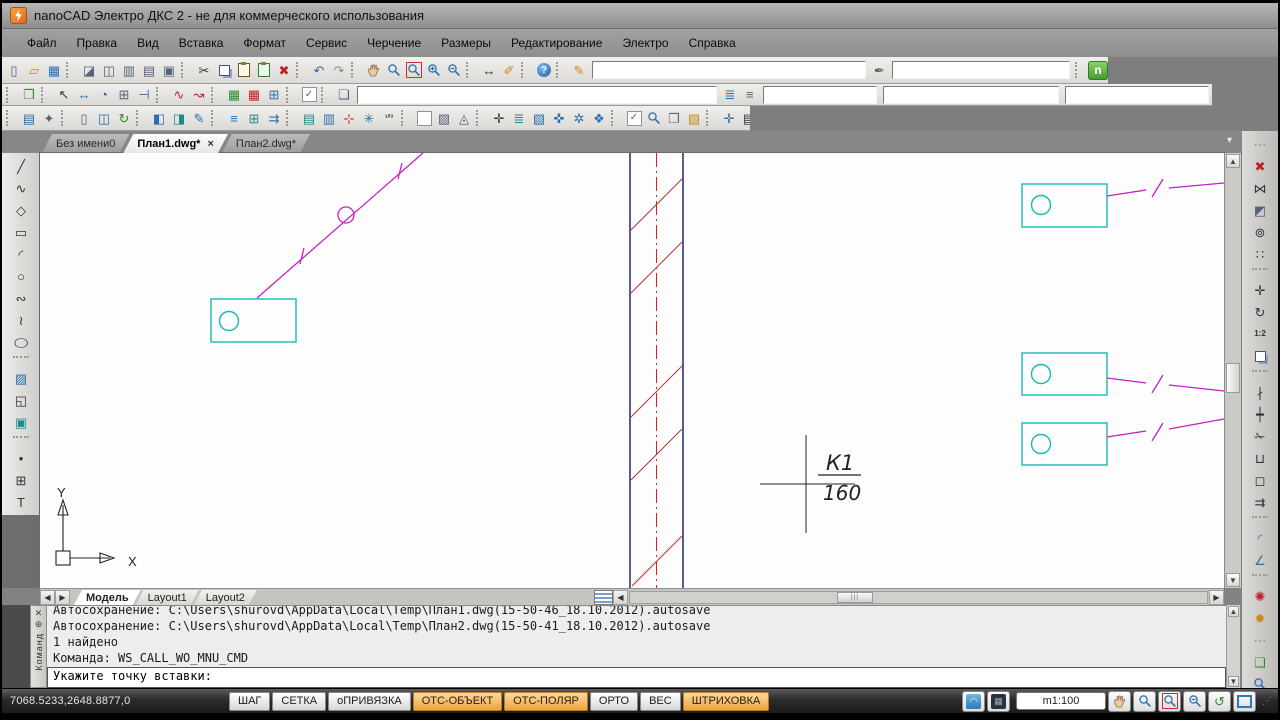 The image size is (1280, 720). Describe the element at coordinates (454, 70) in the screenshot. I see `zoom-out-icon` at that location.